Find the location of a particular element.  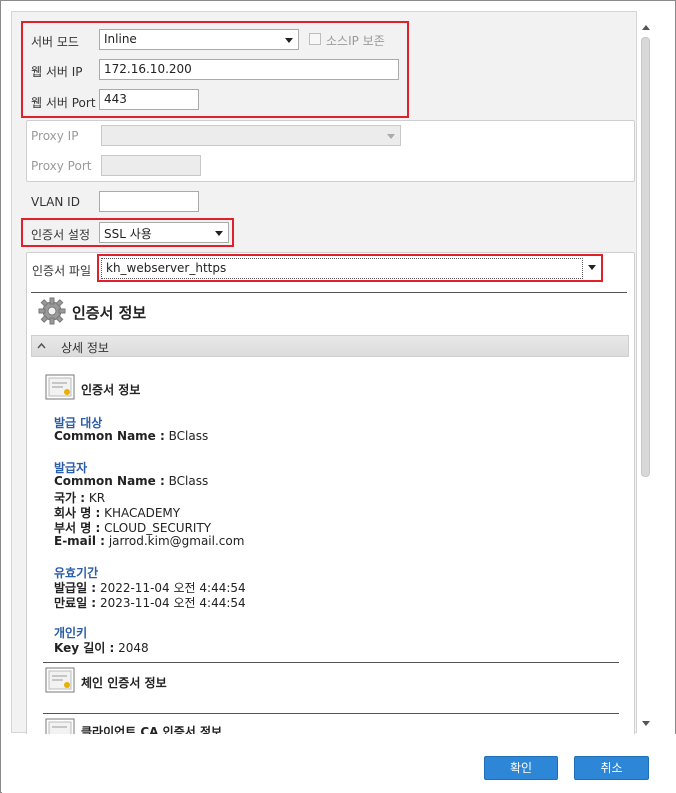

chevron-down-icon is located at coordinates (391, 136).